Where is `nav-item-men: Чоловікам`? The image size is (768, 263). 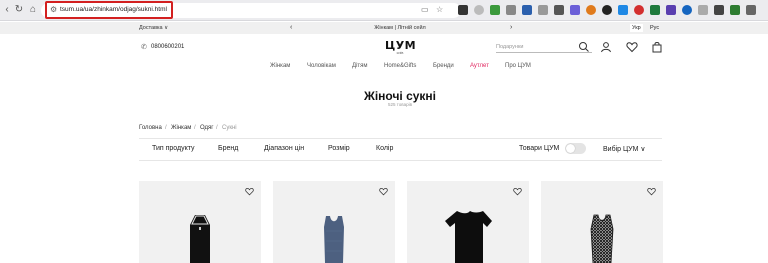
nav-item-men: Чоловікам is located at coordinates (321, 66).